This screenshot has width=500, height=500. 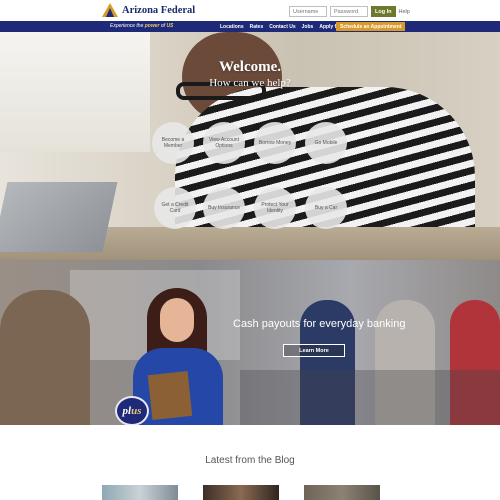 I want to click on password-input, so click(x=349, y=11).